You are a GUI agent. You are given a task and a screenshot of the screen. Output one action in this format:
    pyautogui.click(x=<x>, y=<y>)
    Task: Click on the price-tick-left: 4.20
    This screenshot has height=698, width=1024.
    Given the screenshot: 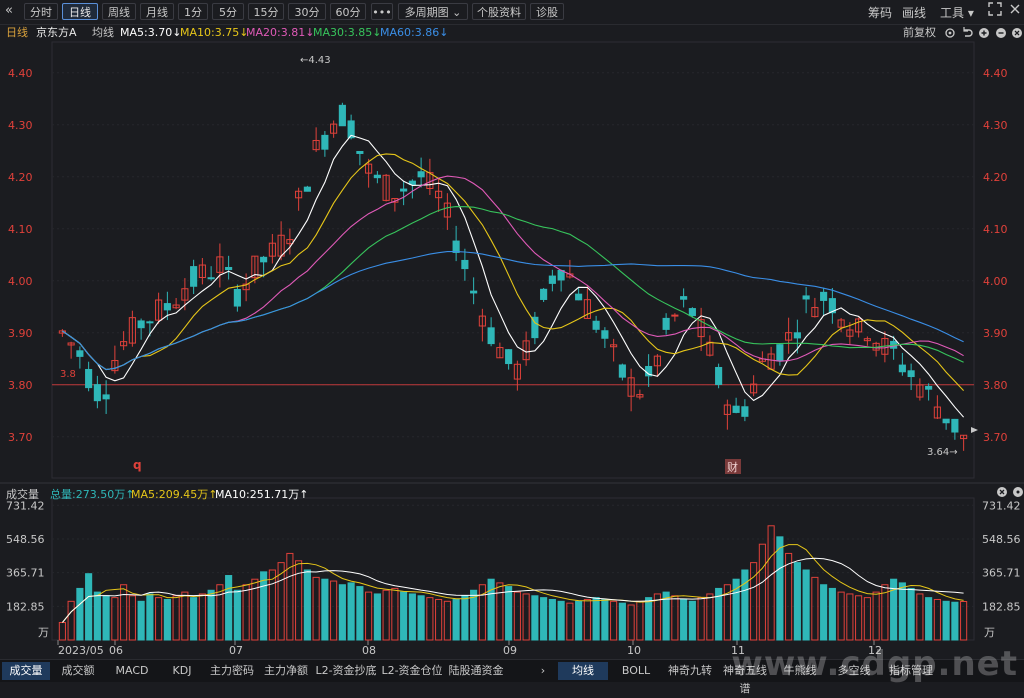 What is the action you would take?
    pyautogui.click(x=20, y=177)
    